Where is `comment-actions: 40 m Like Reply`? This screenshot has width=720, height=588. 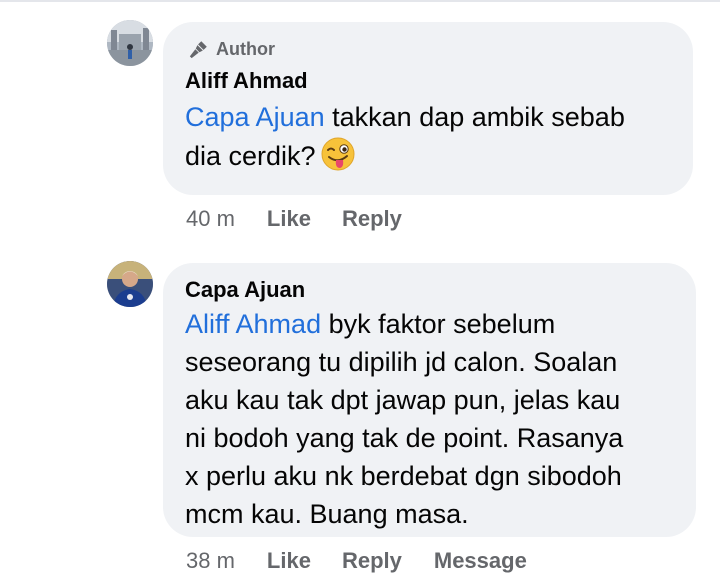
comment-actions: 40 m Like Reply is located at coordinates (294, 219).